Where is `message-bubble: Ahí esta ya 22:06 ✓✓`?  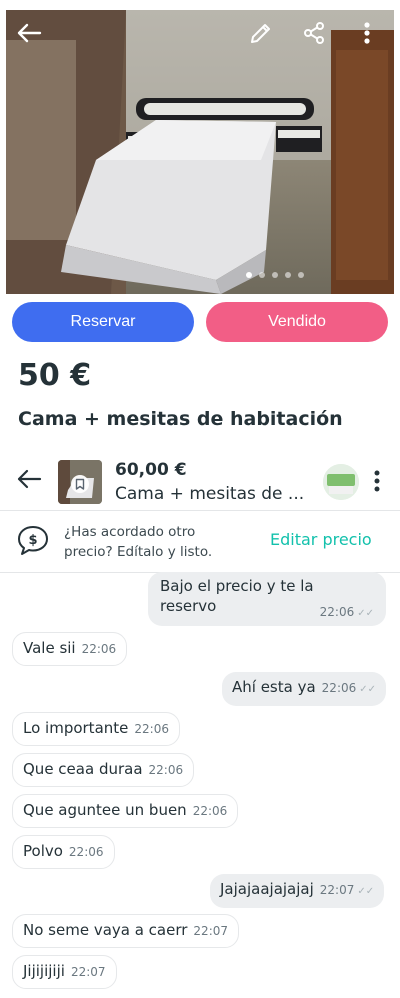
message-bubble: Ahí esta ya 22:06 ✓✓ is located at coordinates (304, 689).